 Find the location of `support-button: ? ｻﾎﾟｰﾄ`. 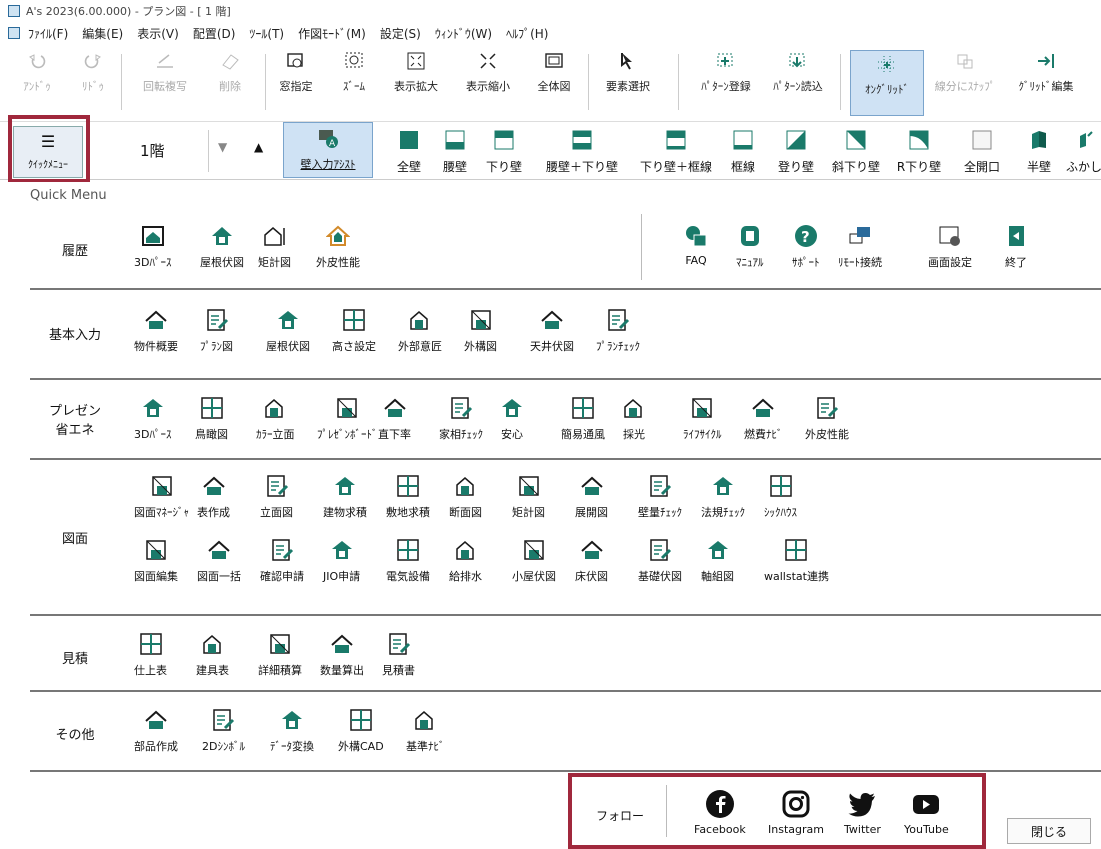

support-button: ? ｻﾎﾟｰﾄ is located at coordinates (806, 247).